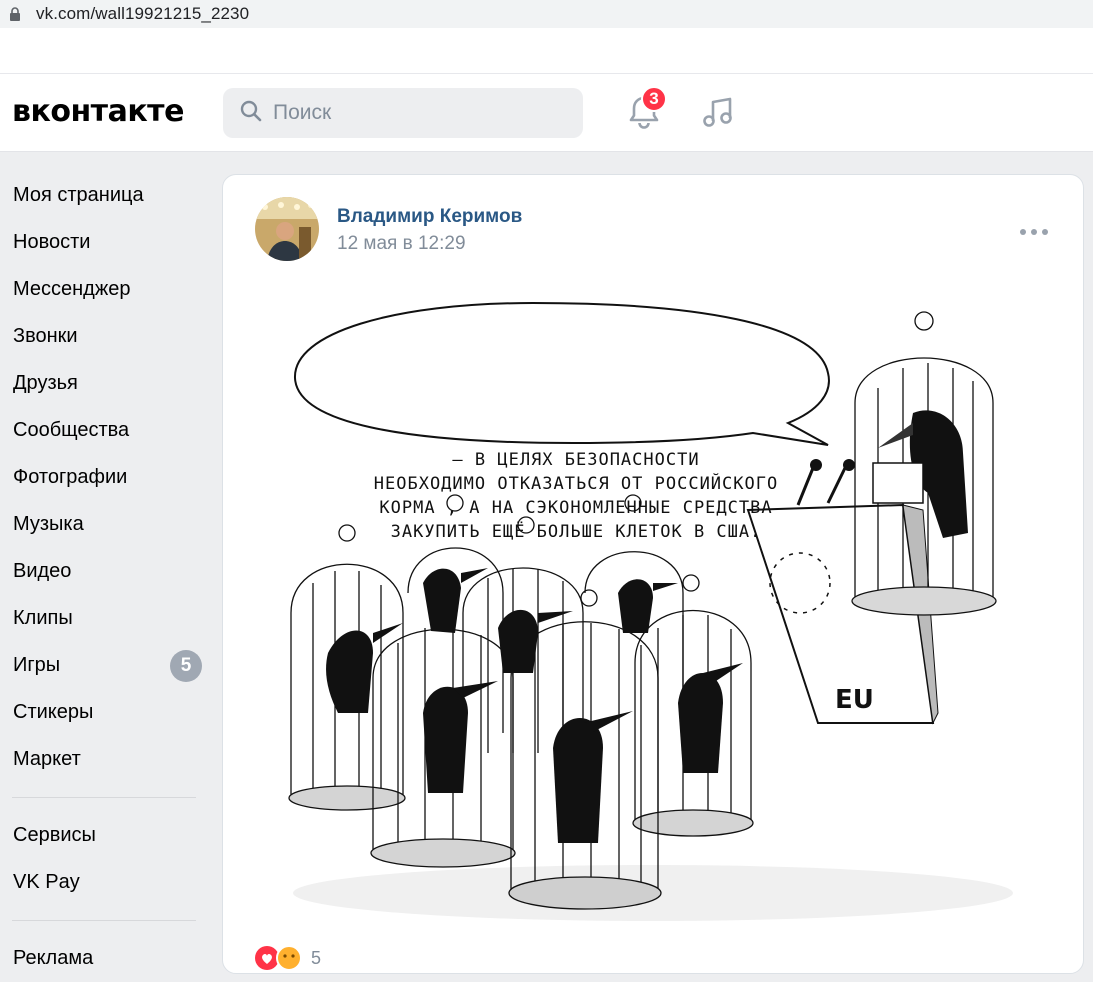 This screenshot has width=1093, height=982. I want to click on sidebar-item-photos: Фотографии, so click(105, 477).